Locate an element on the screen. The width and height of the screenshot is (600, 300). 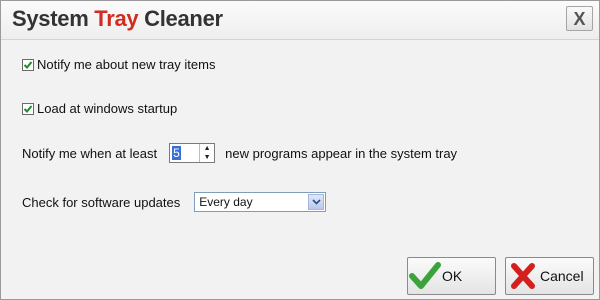
red-x-icon is located at coordinates (523, 276).